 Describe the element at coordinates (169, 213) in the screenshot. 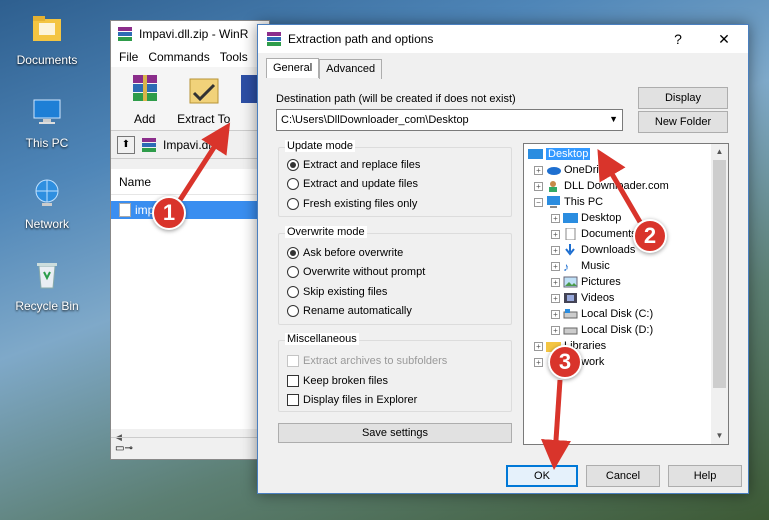

I see `step-marker-1: 1` at that location.